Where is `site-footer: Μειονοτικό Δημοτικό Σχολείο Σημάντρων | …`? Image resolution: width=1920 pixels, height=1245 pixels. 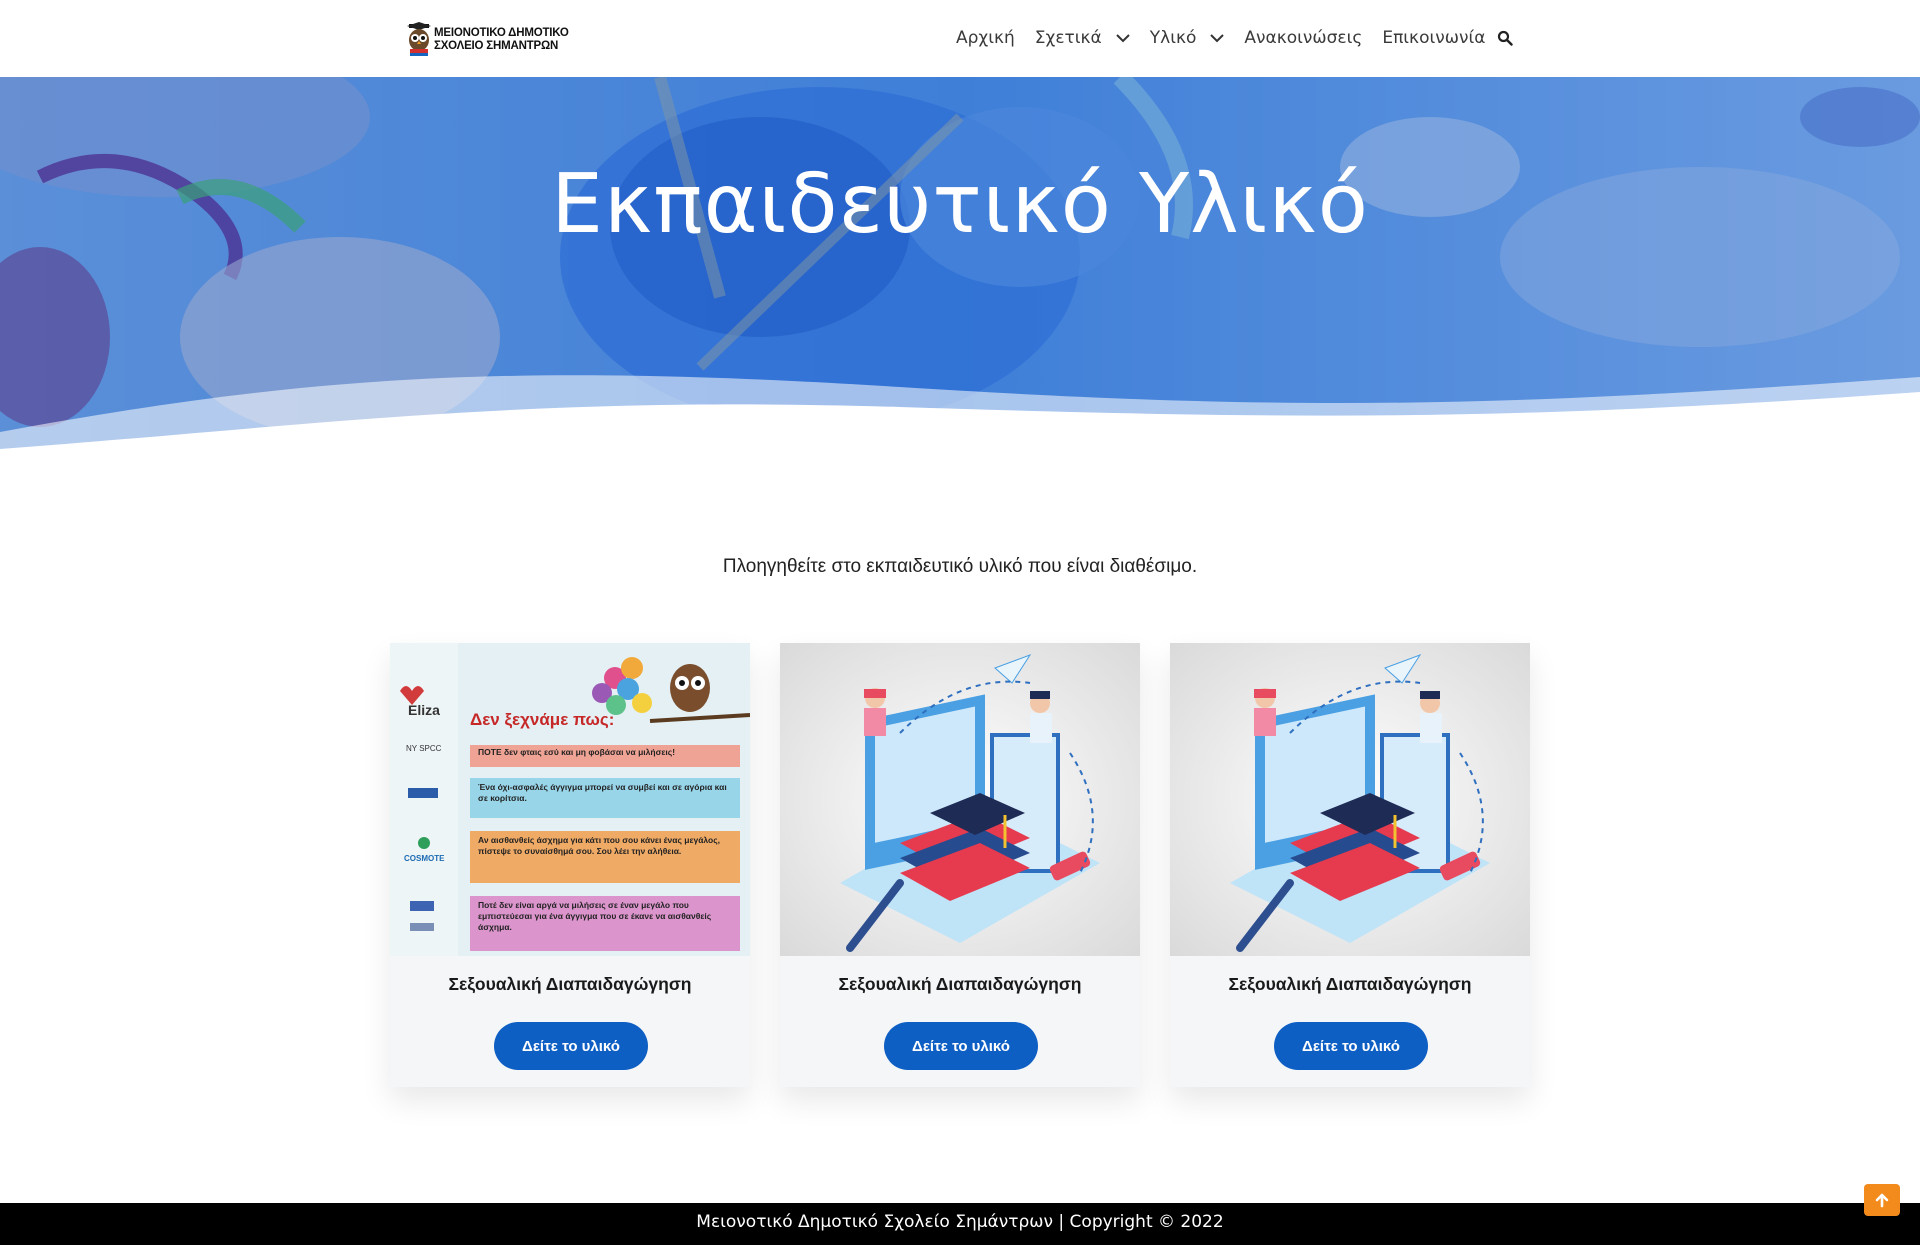 site-footer: Μειονοτικό Δημοτικό Σχολείο Σημάντρων | … is located at coordinates (960, 1224).